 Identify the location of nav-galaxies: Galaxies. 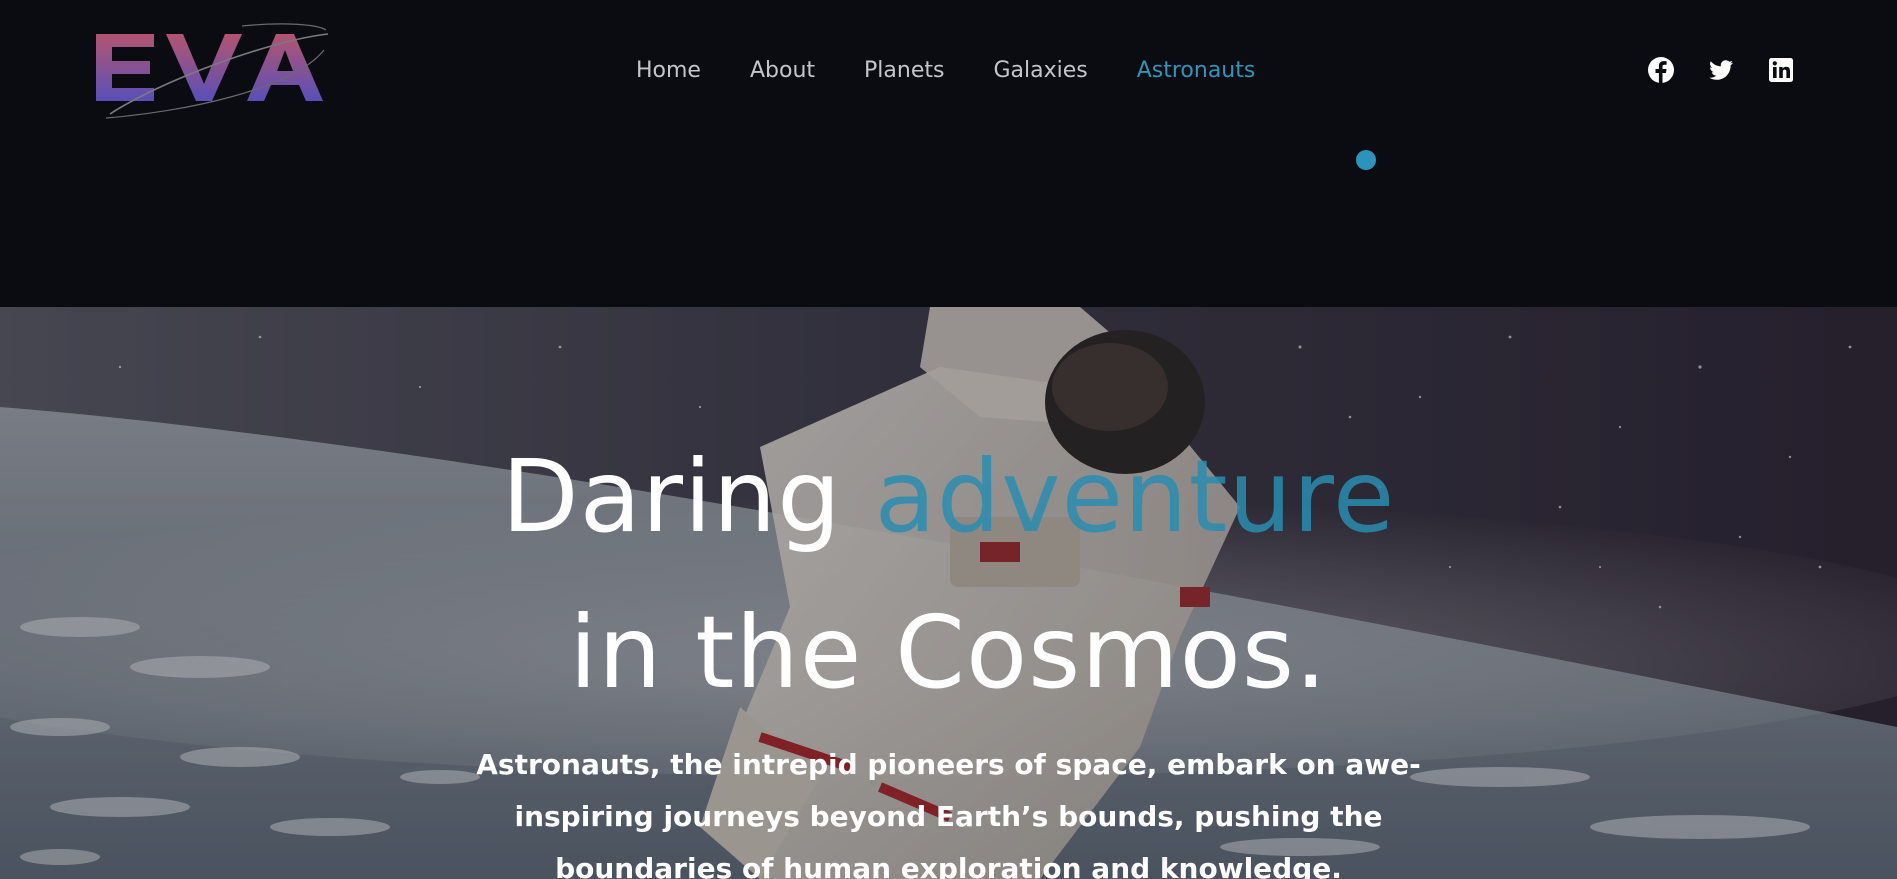
(1040, 71).